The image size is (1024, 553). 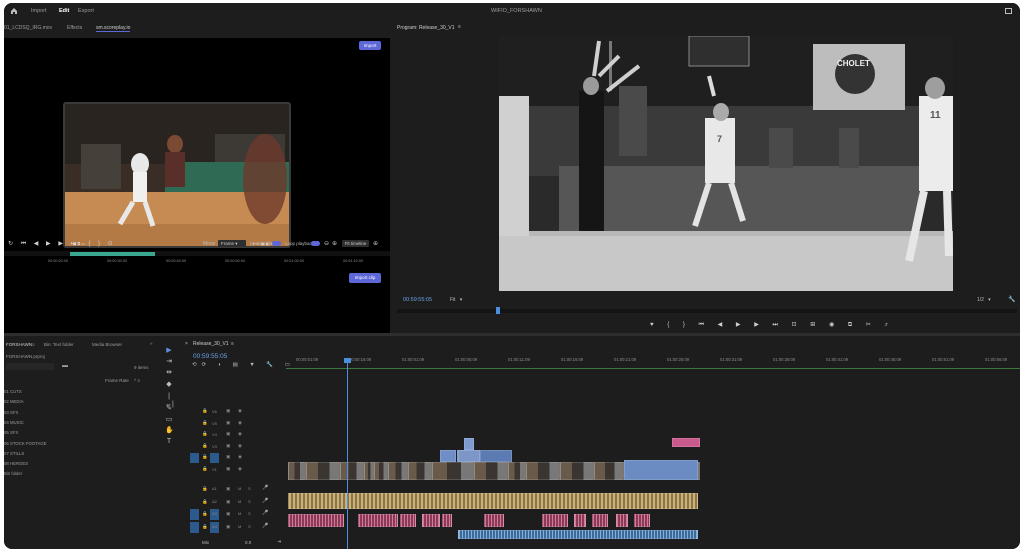 I want to click on loop-playback-toggle, so click(x=315, y=243).